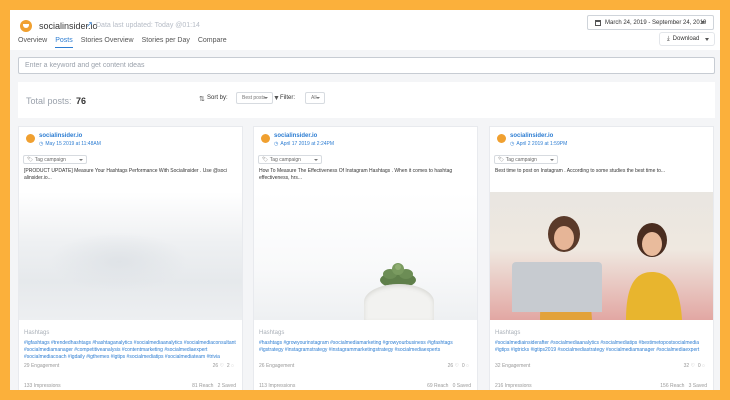  I want to click on post-metrics-footer: 113 Impressions 69 Reach 0 Saved, so click(365, 386).